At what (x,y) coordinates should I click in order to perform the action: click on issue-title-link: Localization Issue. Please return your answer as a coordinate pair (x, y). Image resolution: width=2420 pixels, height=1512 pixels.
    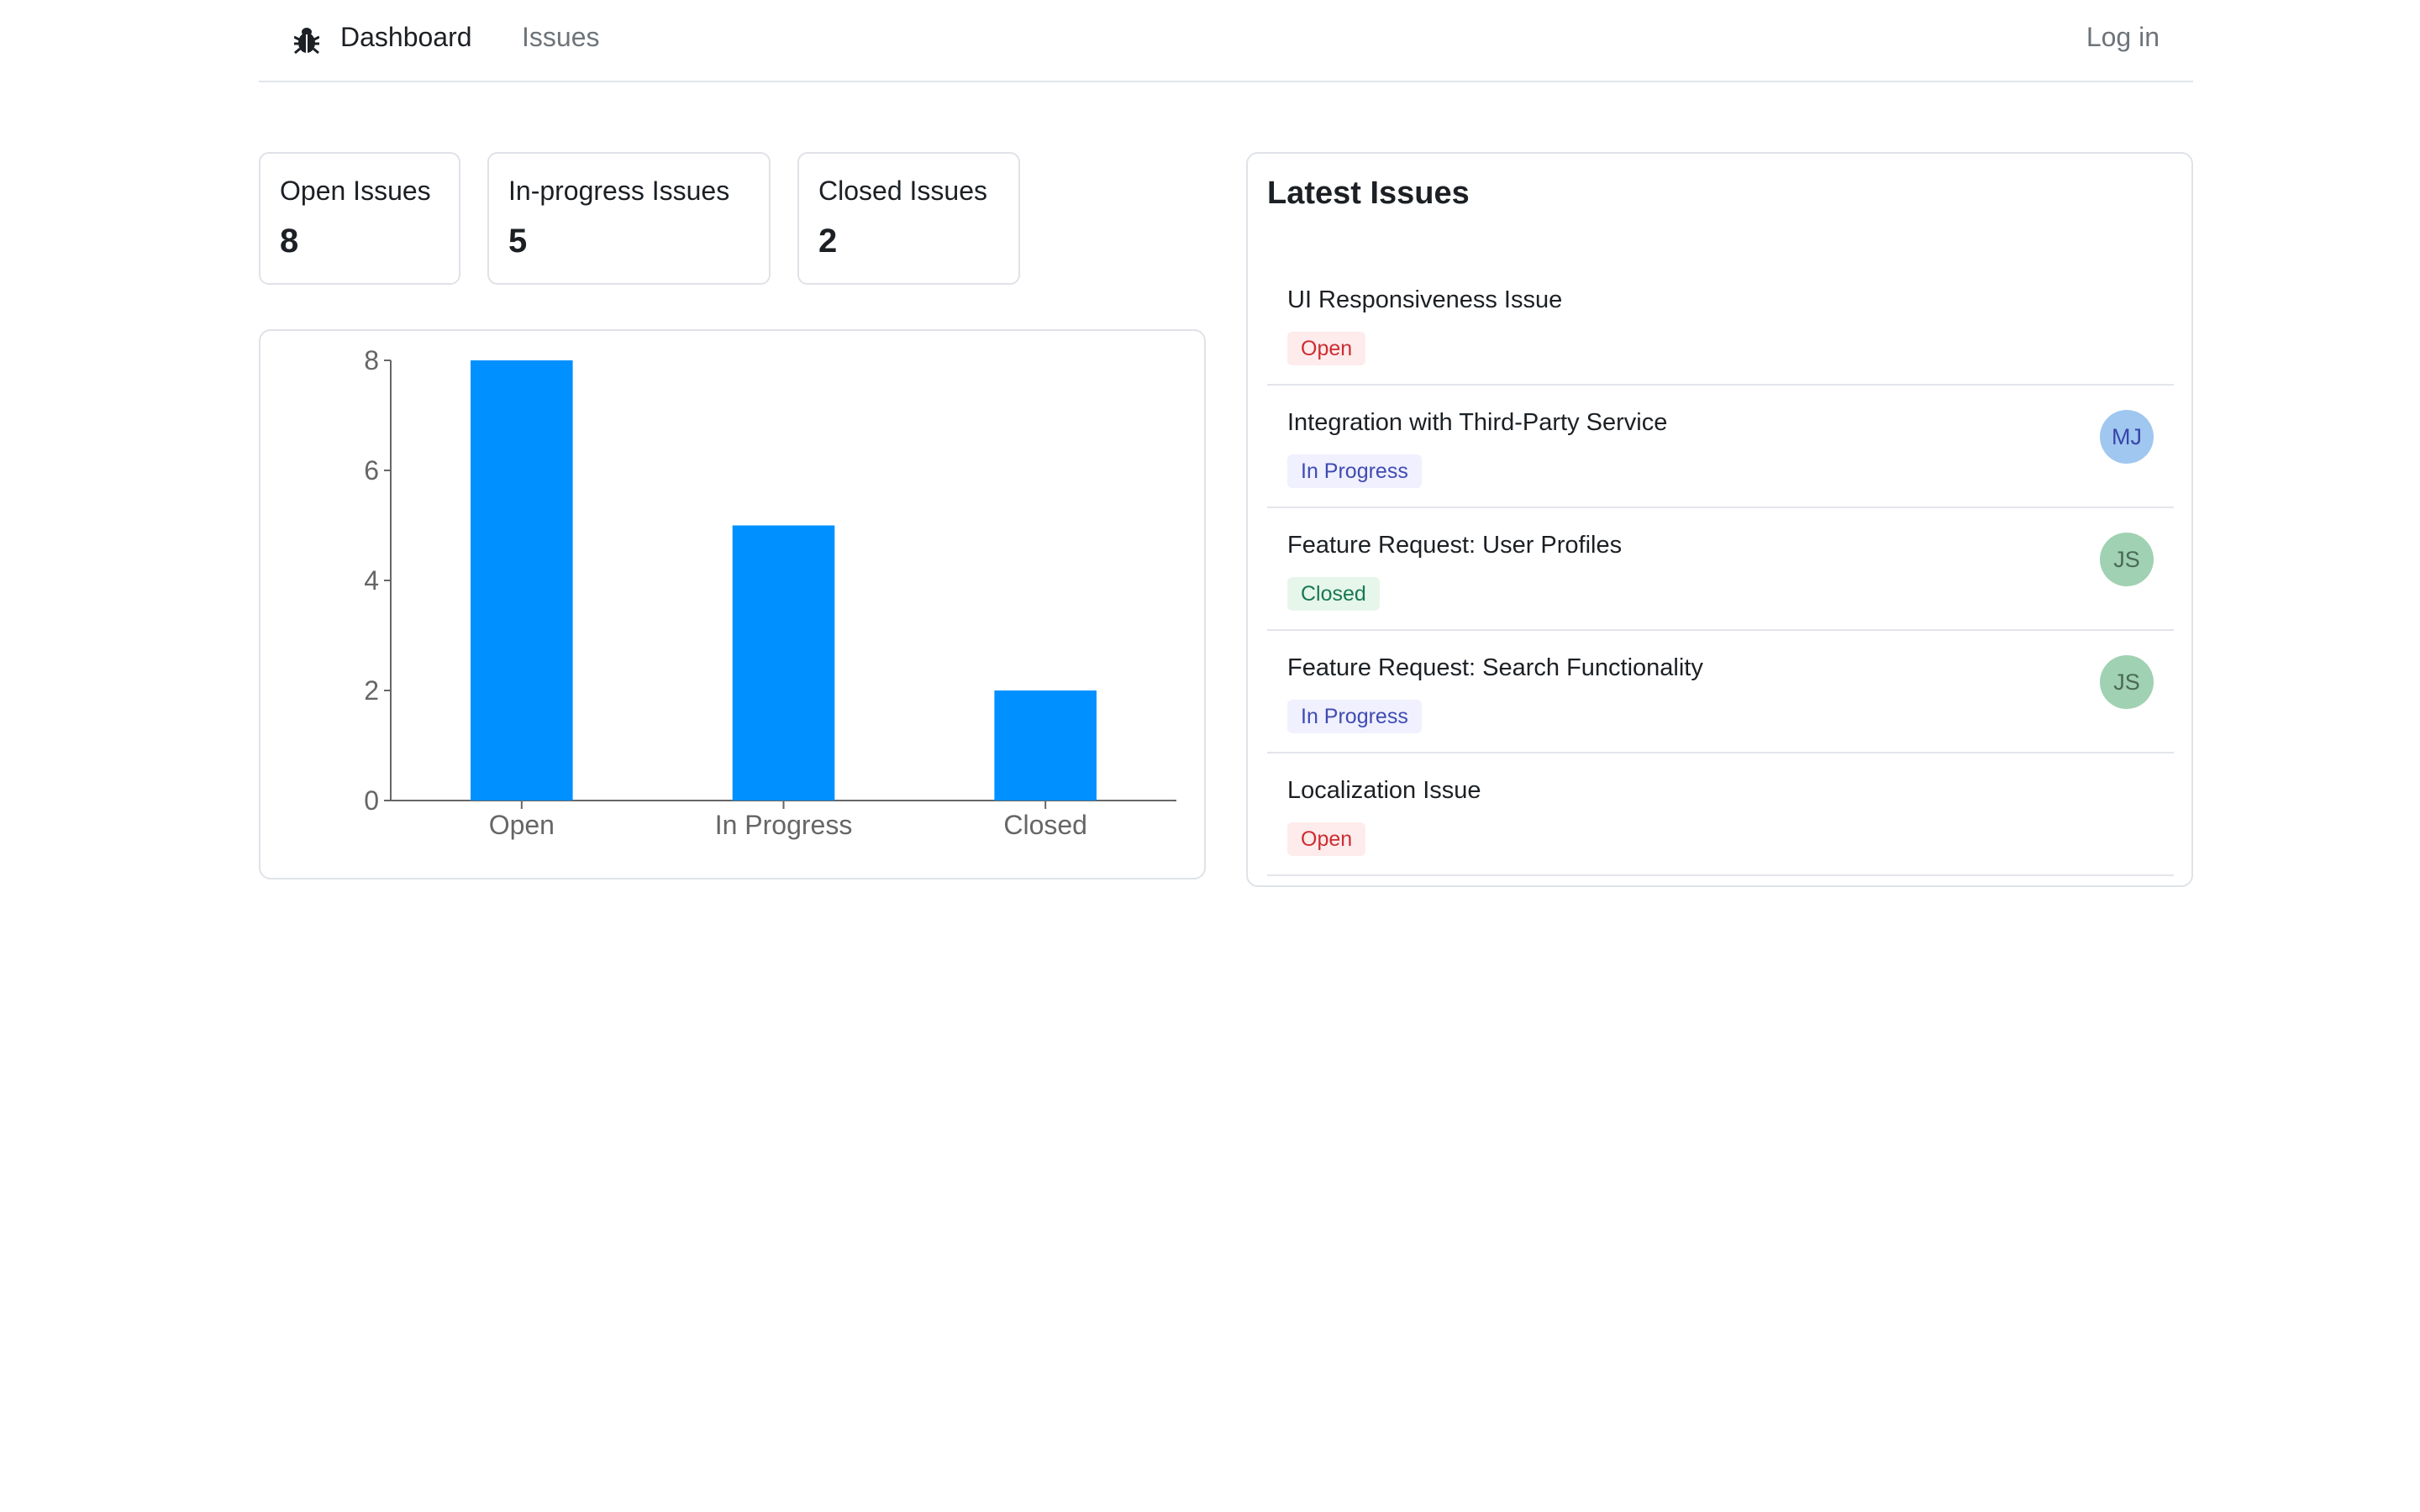
    Looking at the image, I should click on (1384, 791).